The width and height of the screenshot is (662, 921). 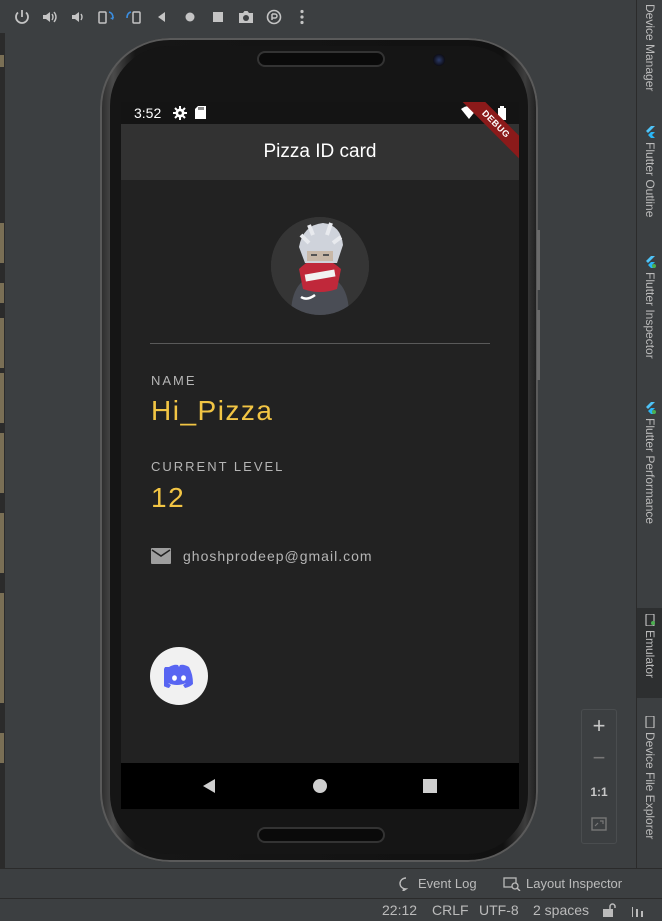 What do you see at coordinates (168, 497) in the screenshot?
I see `level-value: 12` at bounding box center [168, 497].